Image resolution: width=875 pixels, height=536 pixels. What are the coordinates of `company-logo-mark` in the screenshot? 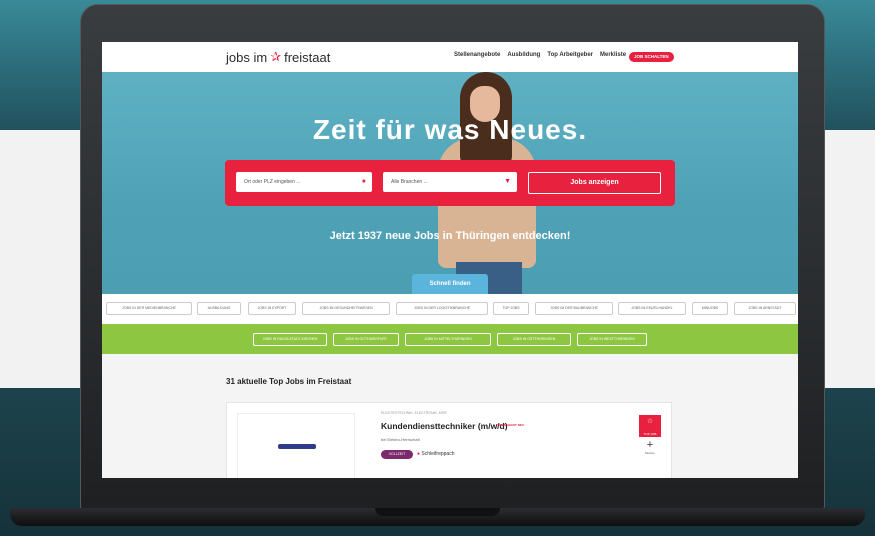 It's located at (297, 446).